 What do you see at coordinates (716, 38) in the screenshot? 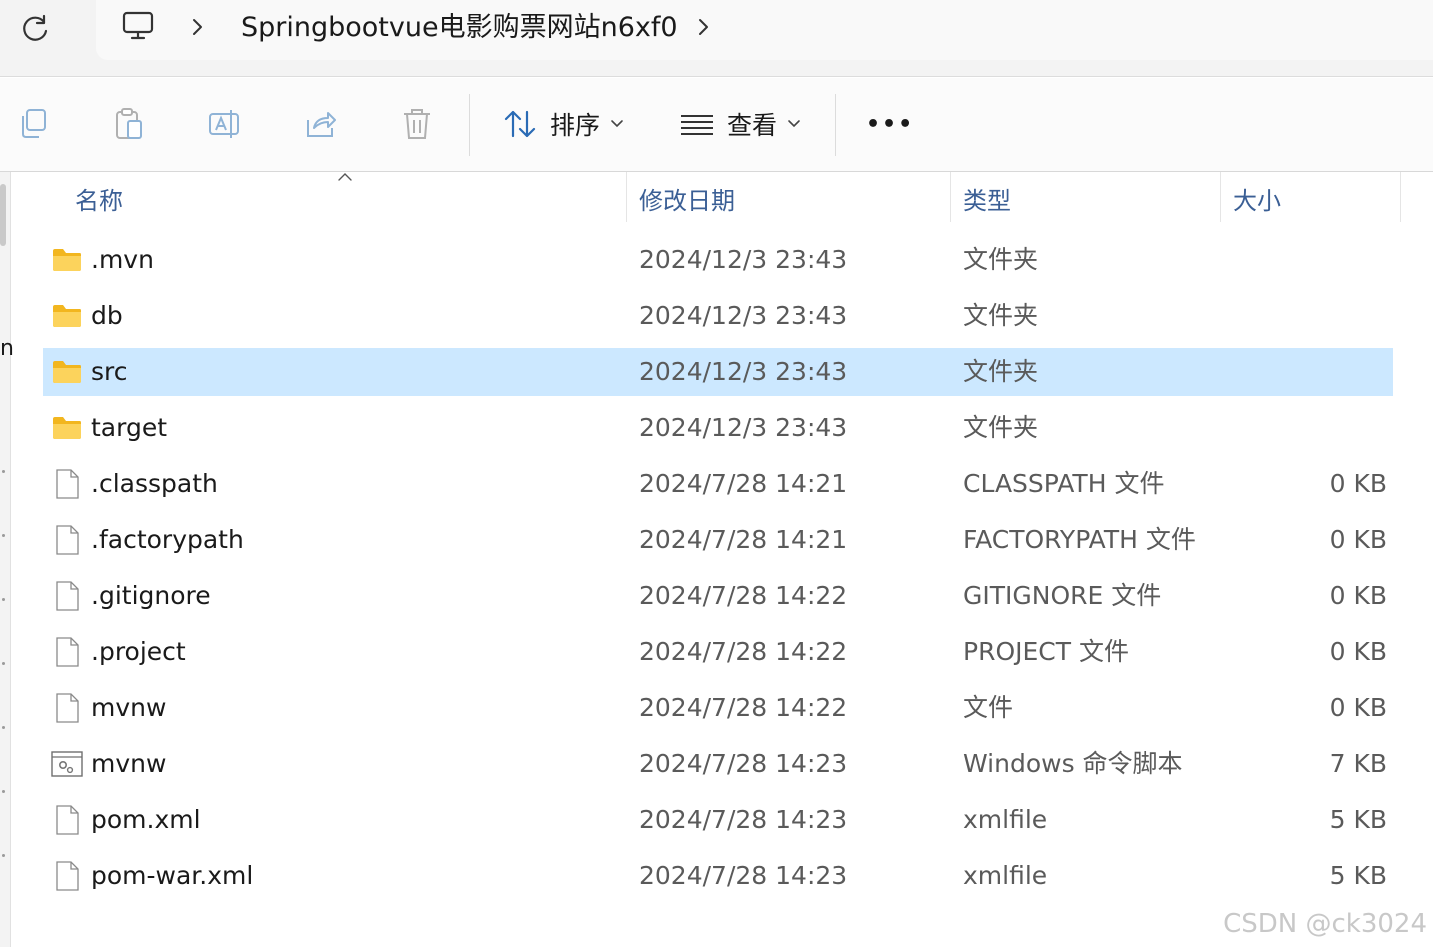
I see `address-strip: Springbootvue电影购票网站n6xf0` at bounding box center [716, 38].